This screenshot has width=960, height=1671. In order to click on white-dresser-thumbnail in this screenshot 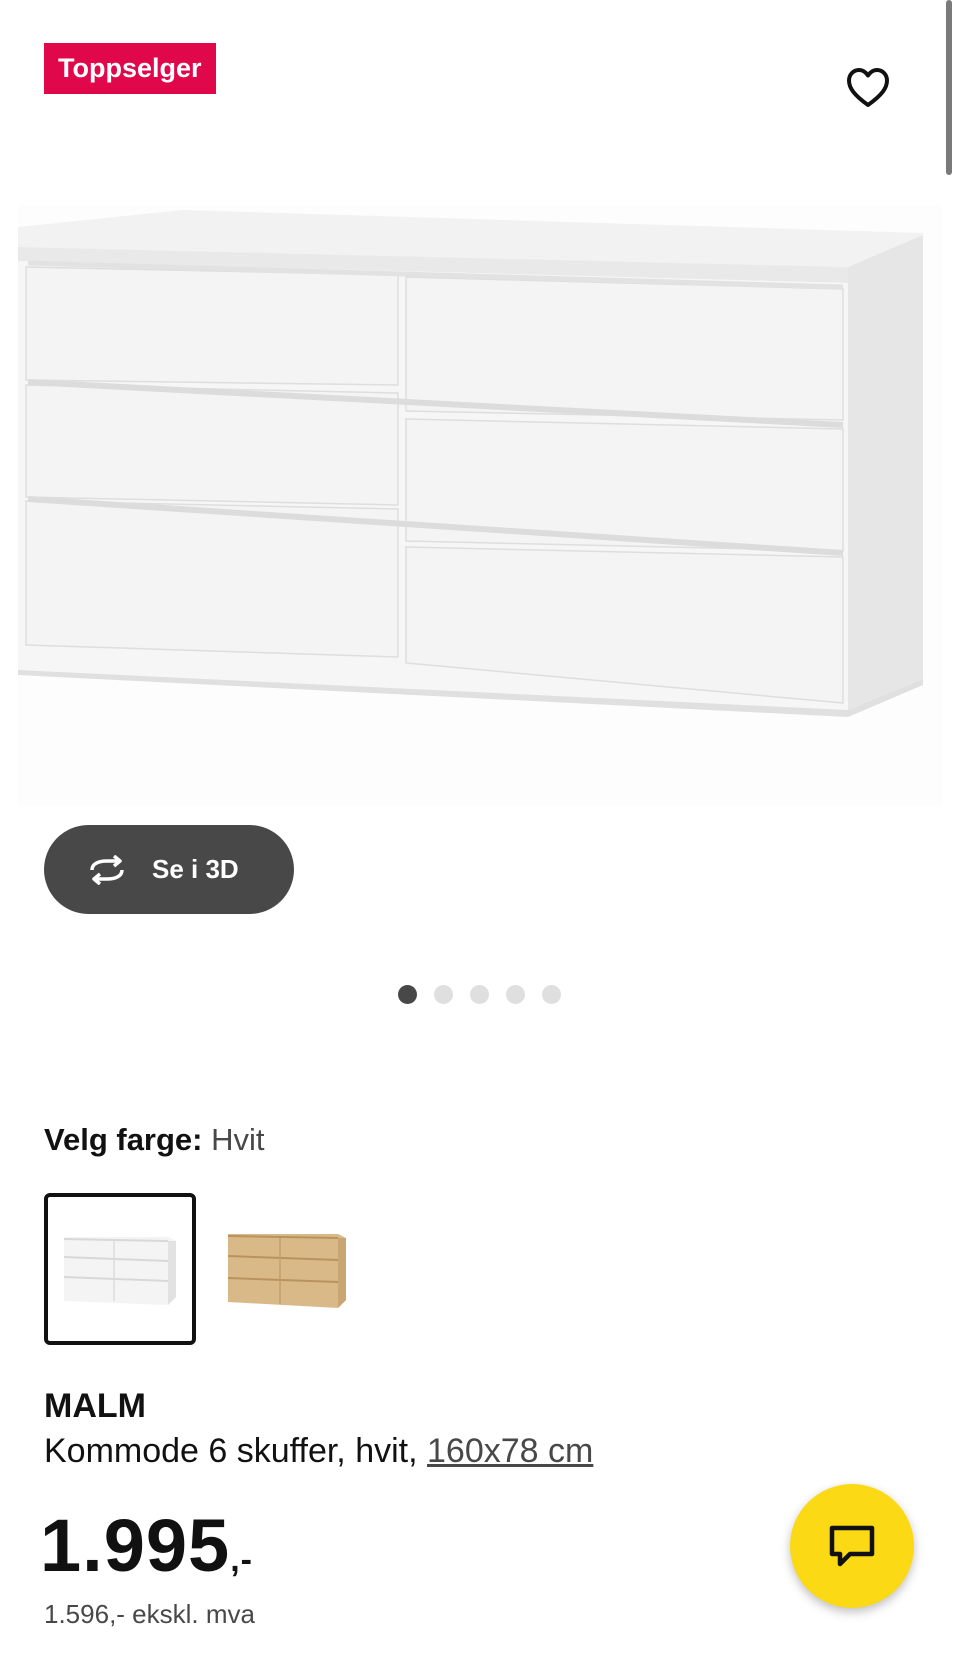, I will do `click(119, 1271)`.